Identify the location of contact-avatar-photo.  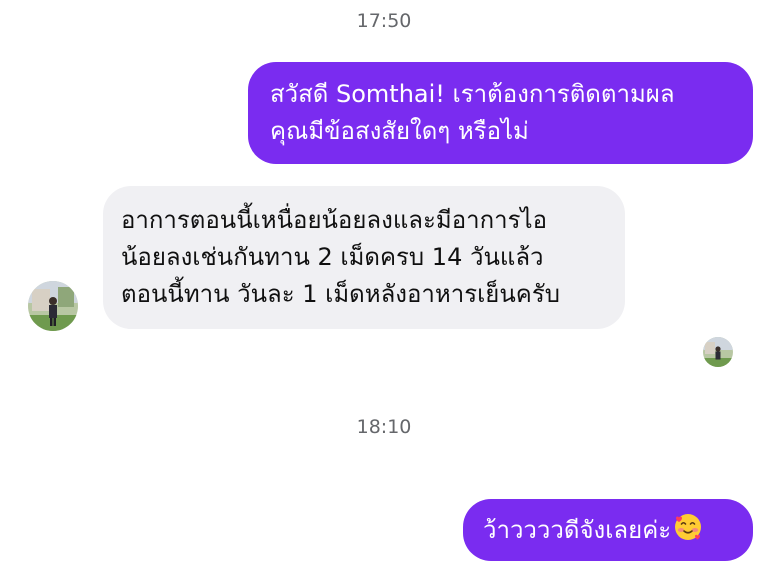
(53, 306).